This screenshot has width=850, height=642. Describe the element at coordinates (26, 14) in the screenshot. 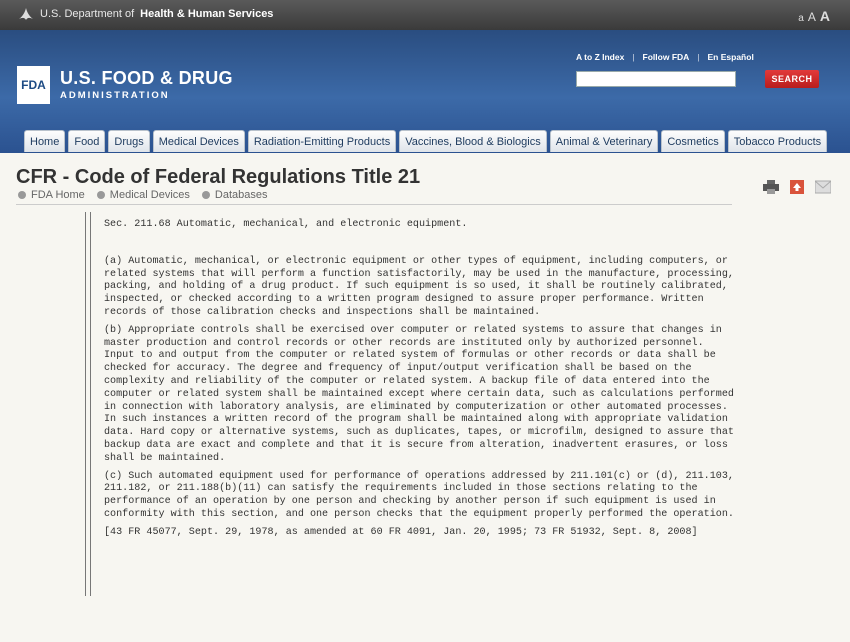

I see `hhs-eagle-icon` at that location.